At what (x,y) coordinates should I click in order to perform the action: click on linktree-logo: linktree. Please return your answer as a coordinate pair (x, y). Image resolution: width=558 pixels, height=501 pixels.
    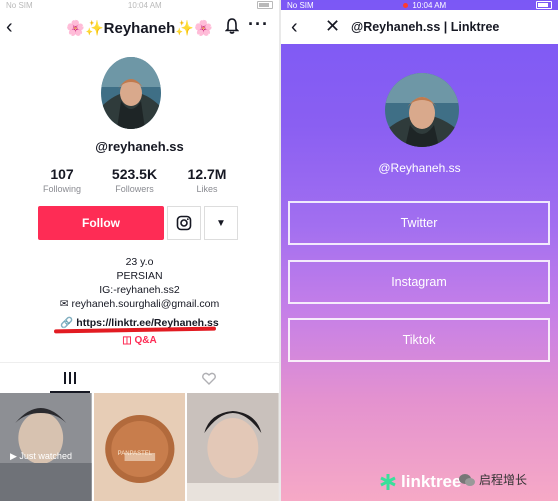
    Looking at the image, I should click on (420, 482).